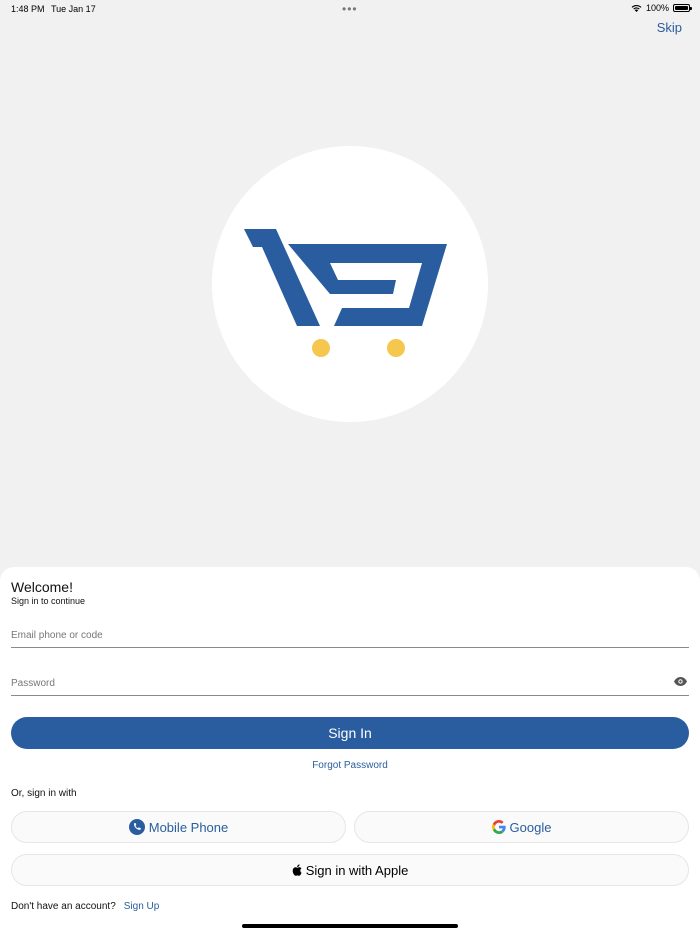  What do you see at coordinates (657, 8) in the screenshot?
I see `battery-percent: 100%` at bounding box center [657, 8].